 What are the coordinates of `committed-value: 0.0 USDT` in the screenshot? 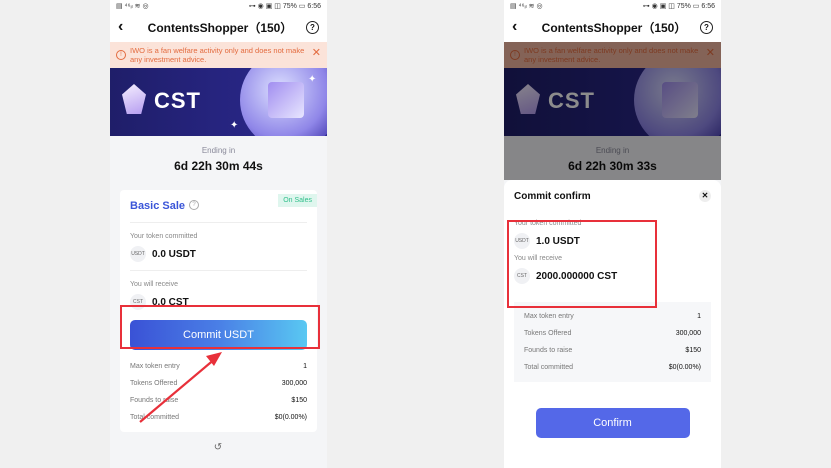 It's located at (174, 254).